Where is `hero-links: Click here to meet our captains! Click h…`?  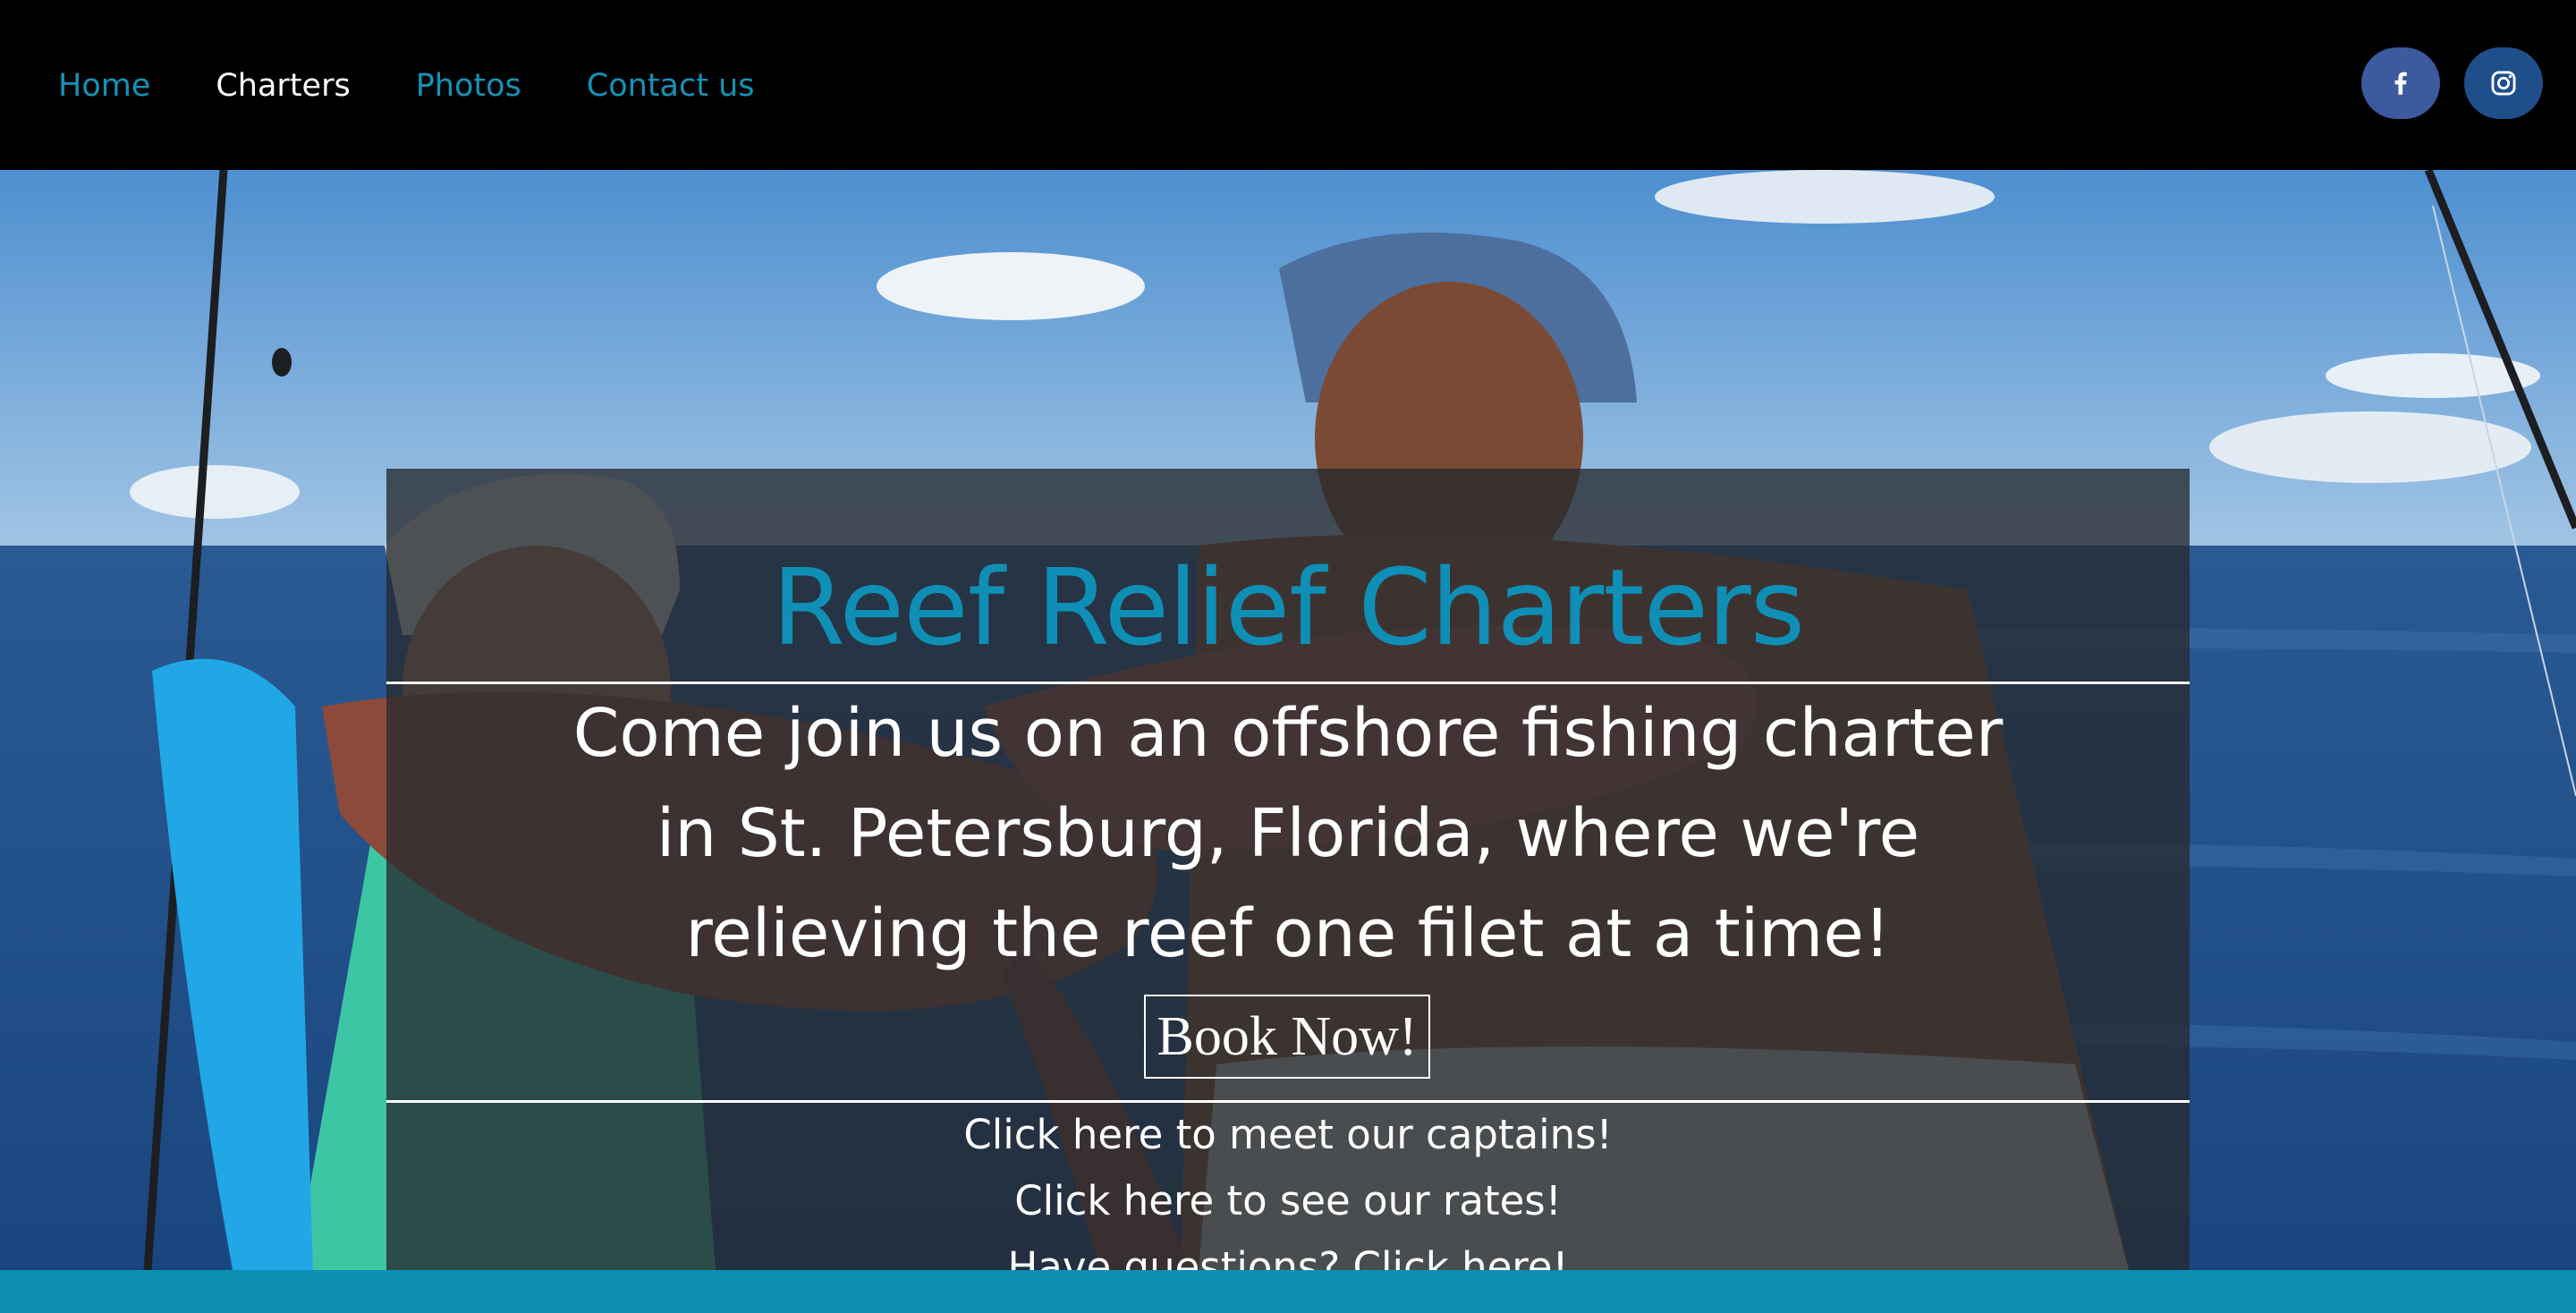 hero-links: Click here to meet our captains! Click h… is located at coordinates (1288, 1186).